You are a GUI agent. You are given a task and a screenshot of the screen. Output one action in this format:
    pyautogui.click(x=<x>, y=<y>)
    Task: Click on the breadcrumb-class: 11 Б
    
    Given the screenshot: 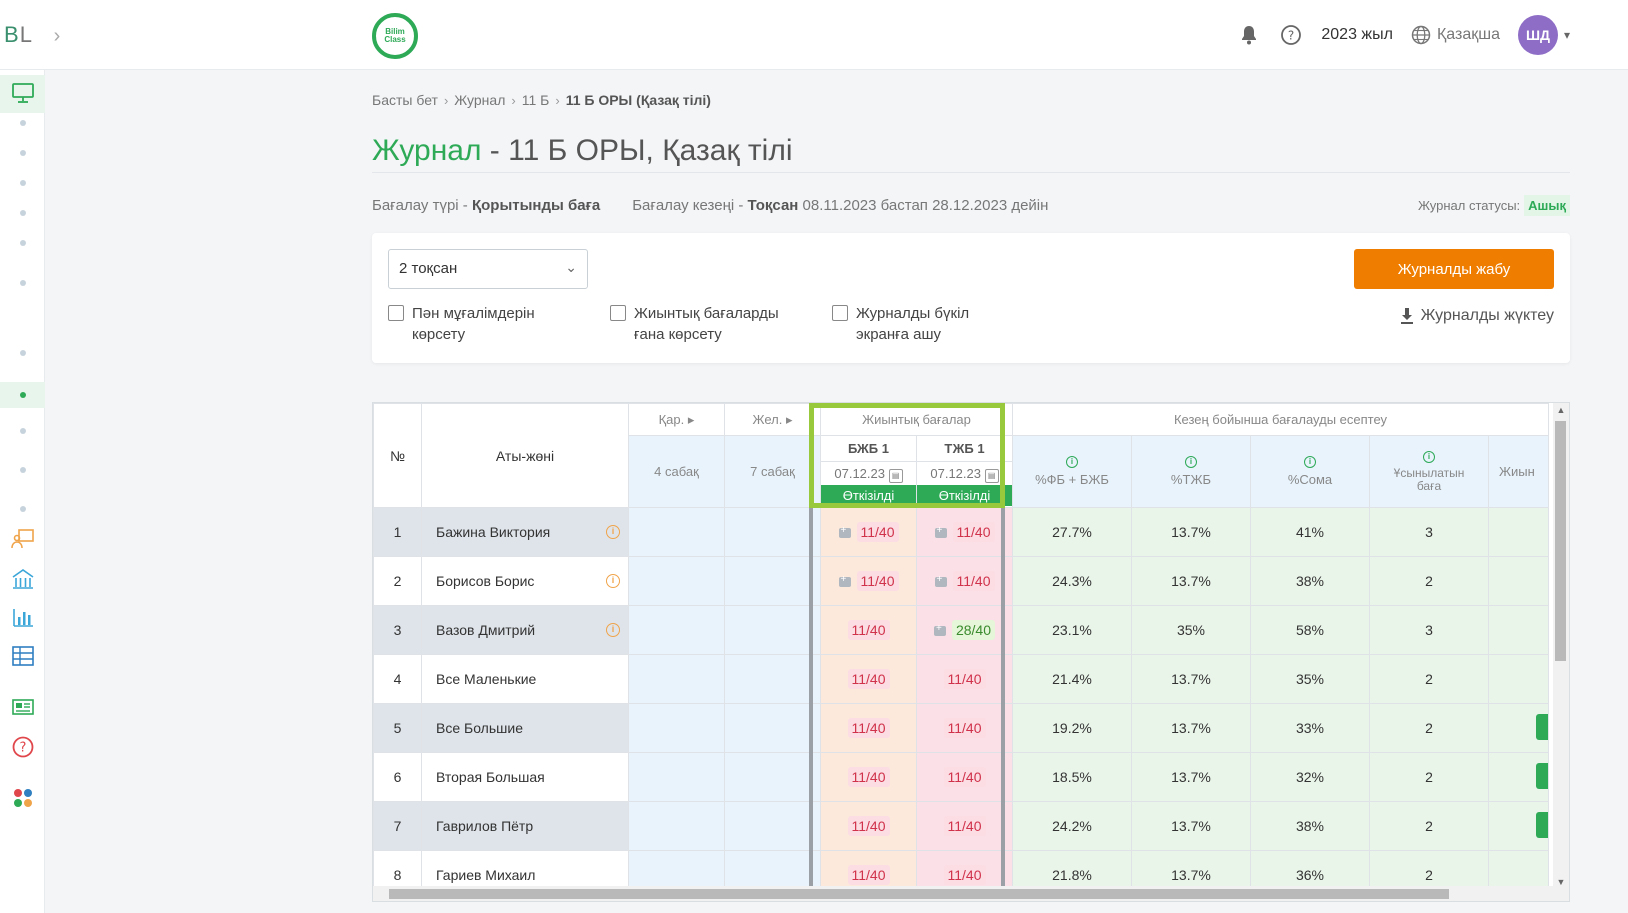 What is the action you would take?
    pyautogui.click(x=536, y=100)
    